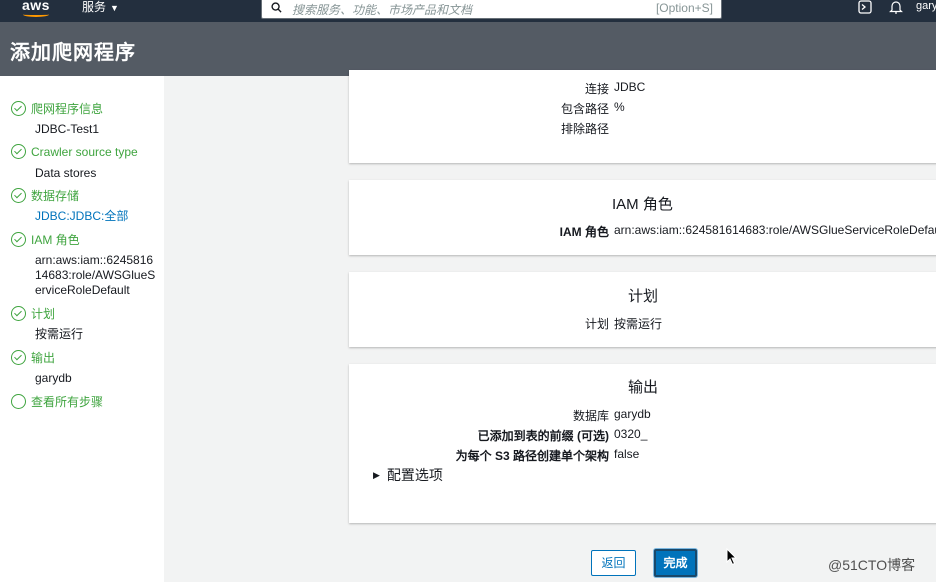 The image size is (936, 582). I want to click on step-value-line: 14683:role/AWSGlueS, so click(95, 275).